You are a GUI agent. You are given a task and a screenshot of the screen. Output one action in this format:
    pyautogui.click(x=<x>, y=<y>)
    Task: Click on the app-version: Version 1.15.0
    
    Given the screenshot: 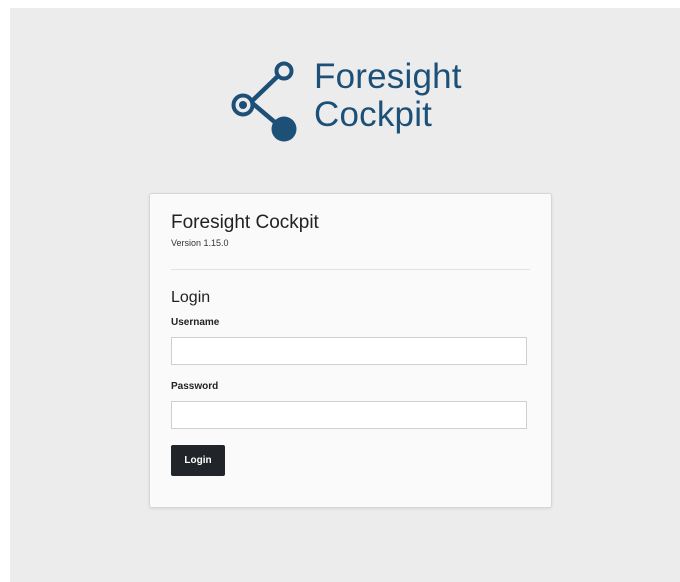 What is the action you would take?
    pyautogui.click(x=200, y=243)
    